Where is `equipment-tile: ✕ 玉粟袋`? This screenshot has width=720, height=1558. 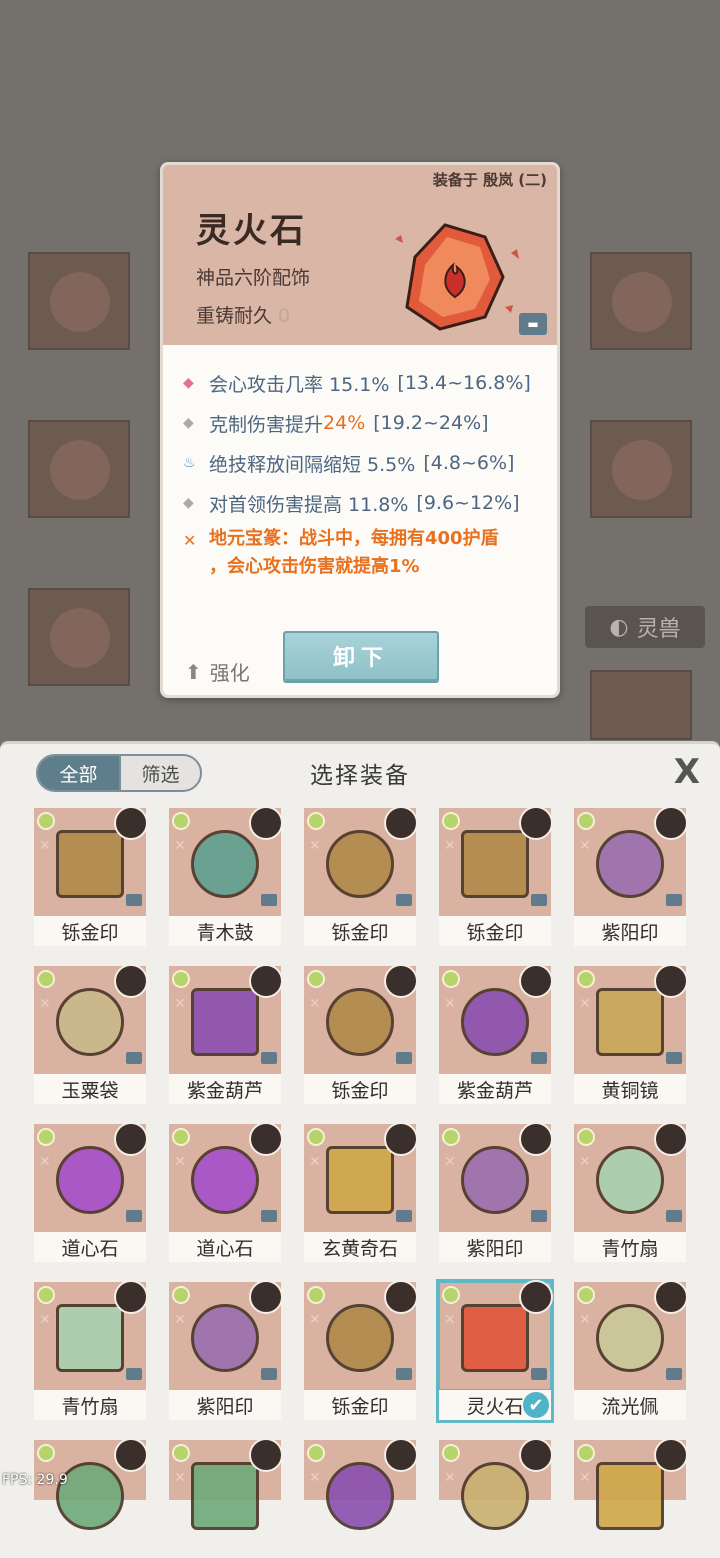
equipment-tile: ✕ 玉粟袋 is located at coordinates (91, 1034).